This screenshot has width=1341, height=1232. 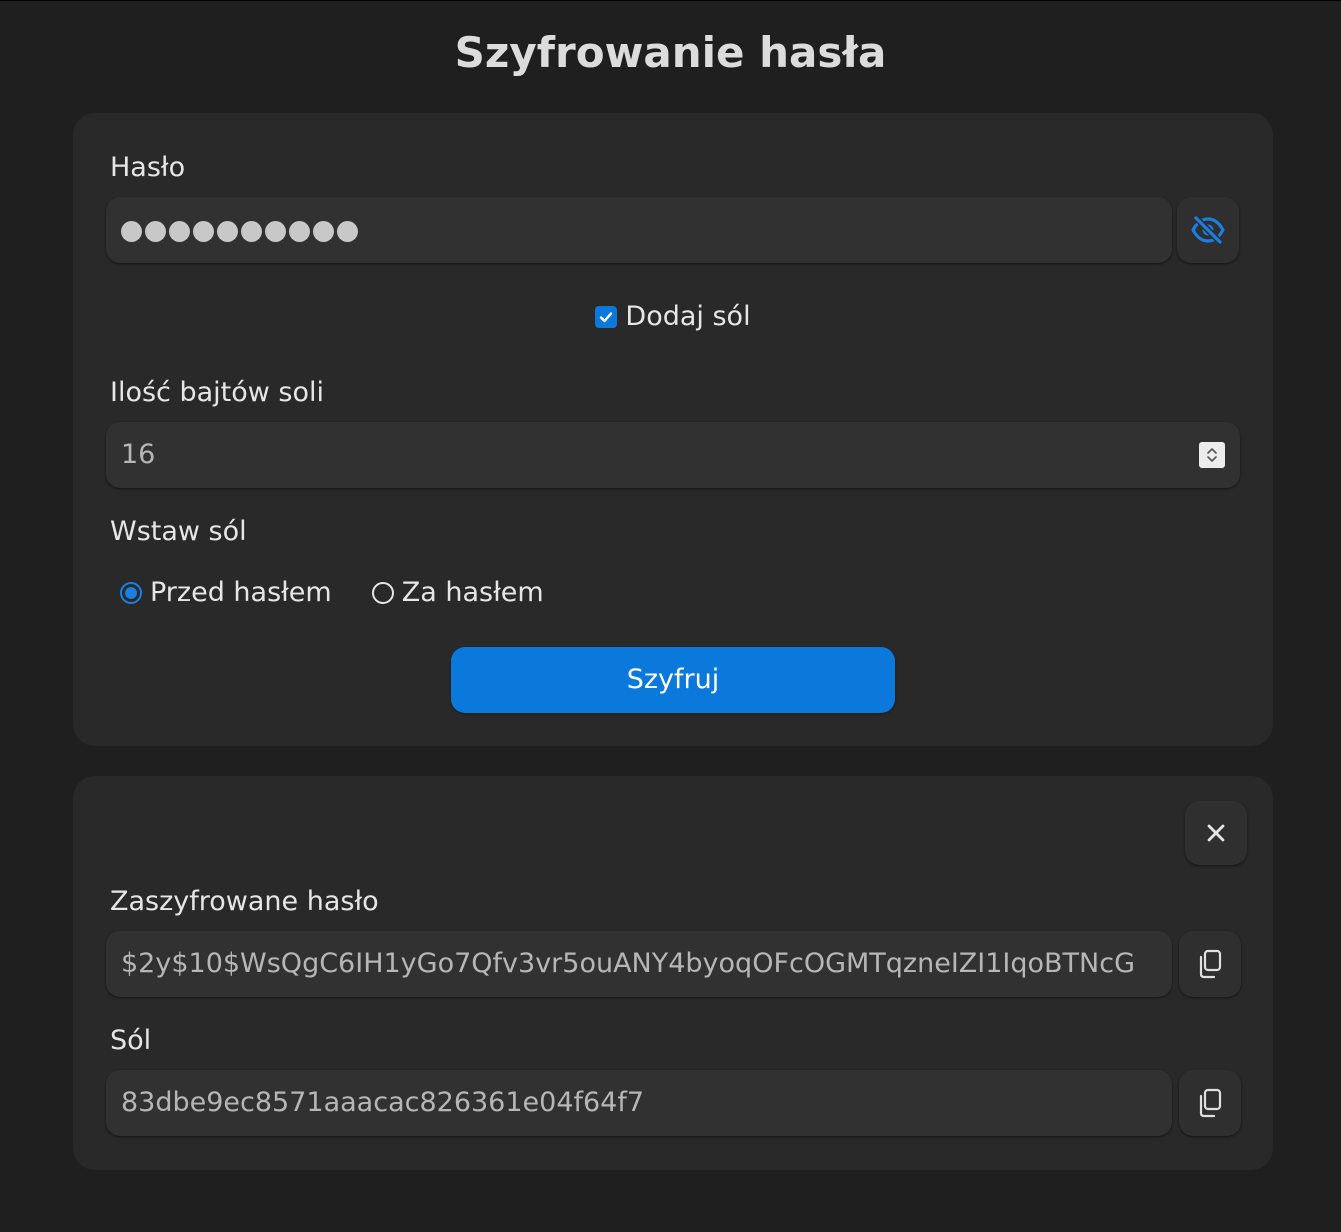 I want to click on radio-after-password-circle, so click(x=382, y=593).